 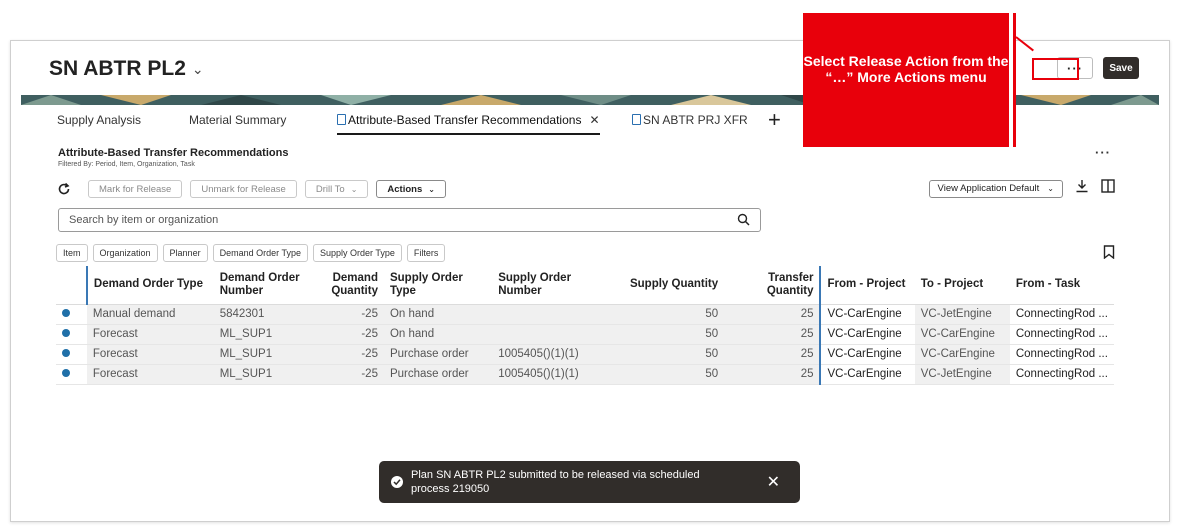 What do you see at coordinates (1014, 80) in the screenshot?
I see `callout-bar` at bounding box center [1014, 80].